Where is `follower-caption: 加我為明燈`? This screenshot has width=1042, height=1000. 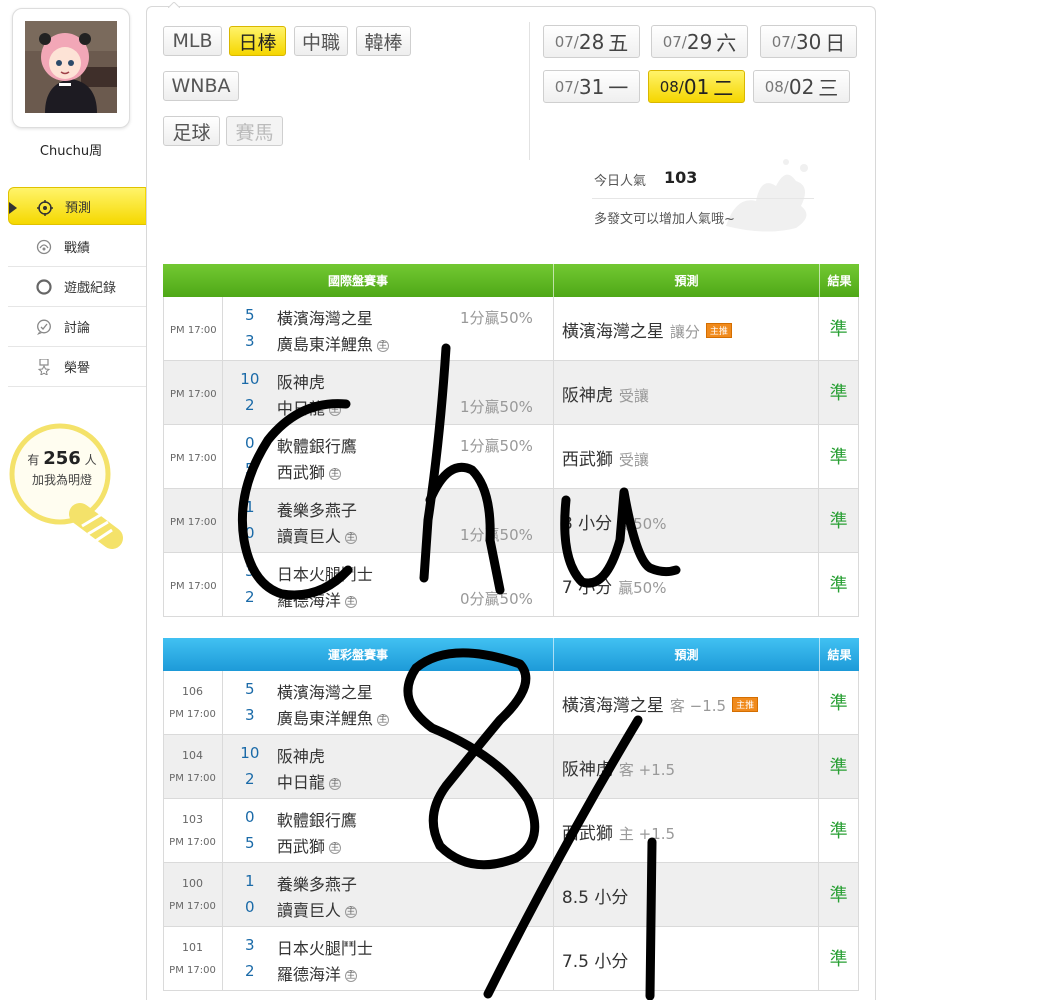 follower-caption: 加我為明燈 is located at coordinates (61, 480).